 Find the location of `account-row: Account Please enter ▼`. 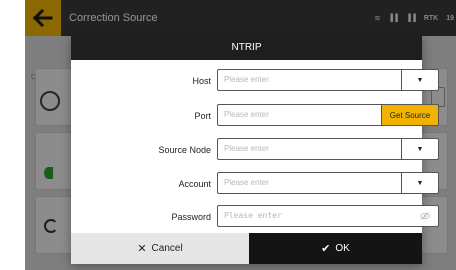

account-row: Account Please enter ▼ is located at coordinates (255, 184).